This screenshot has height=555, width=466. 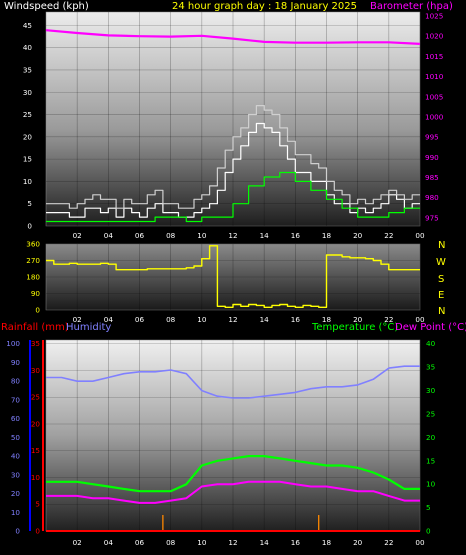 What do you see at coordinates (430, 413) in the screenshot?
I see `temperature-tick-label: 25` at bounding box center [430, 413].